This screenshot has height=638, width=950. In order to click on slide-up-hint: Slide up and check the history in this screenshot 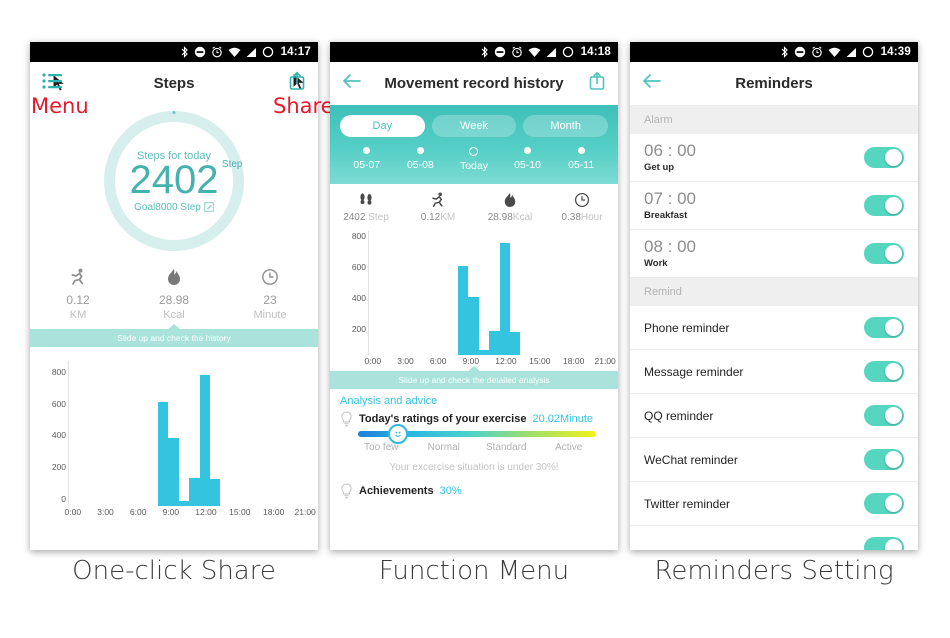, I will do `click(174, 338)`.